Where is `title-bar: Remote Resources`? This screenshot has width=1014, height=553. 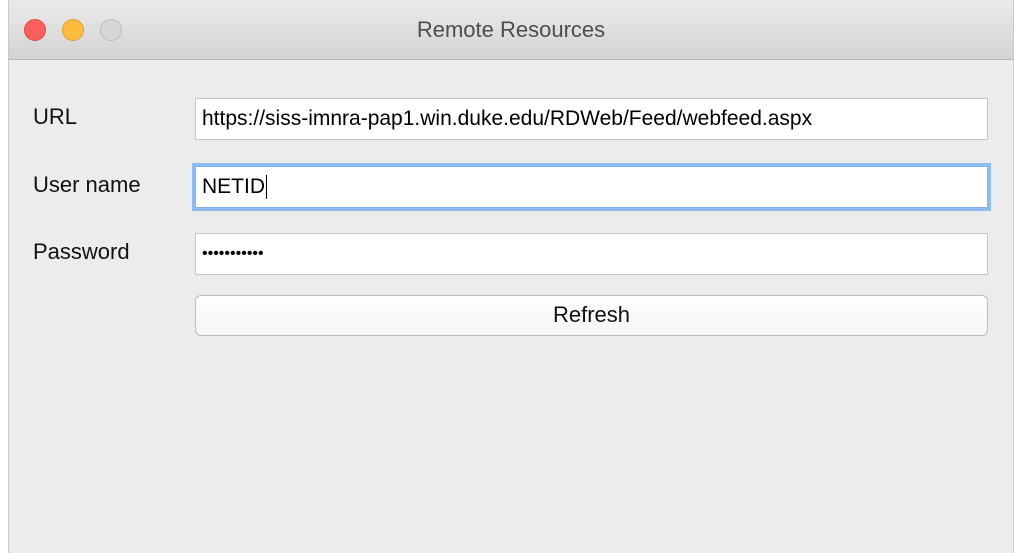
title-bar: Remote Resources is located at coordinates (511, 30).